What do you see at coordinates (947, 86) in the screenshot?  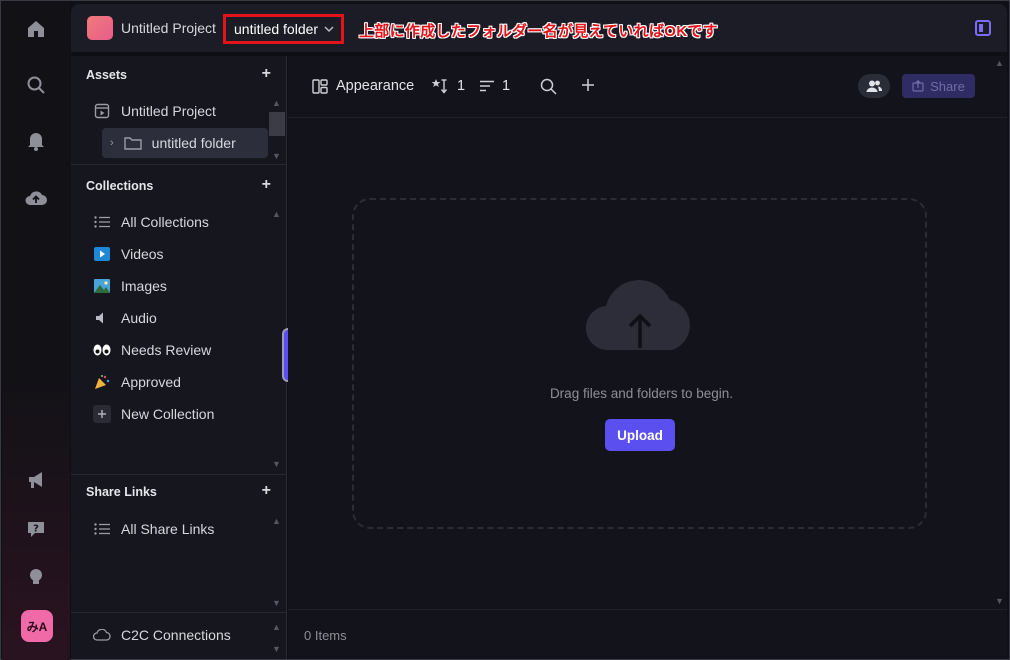 I see `share-label: Share` at bounding box center [947, 86].